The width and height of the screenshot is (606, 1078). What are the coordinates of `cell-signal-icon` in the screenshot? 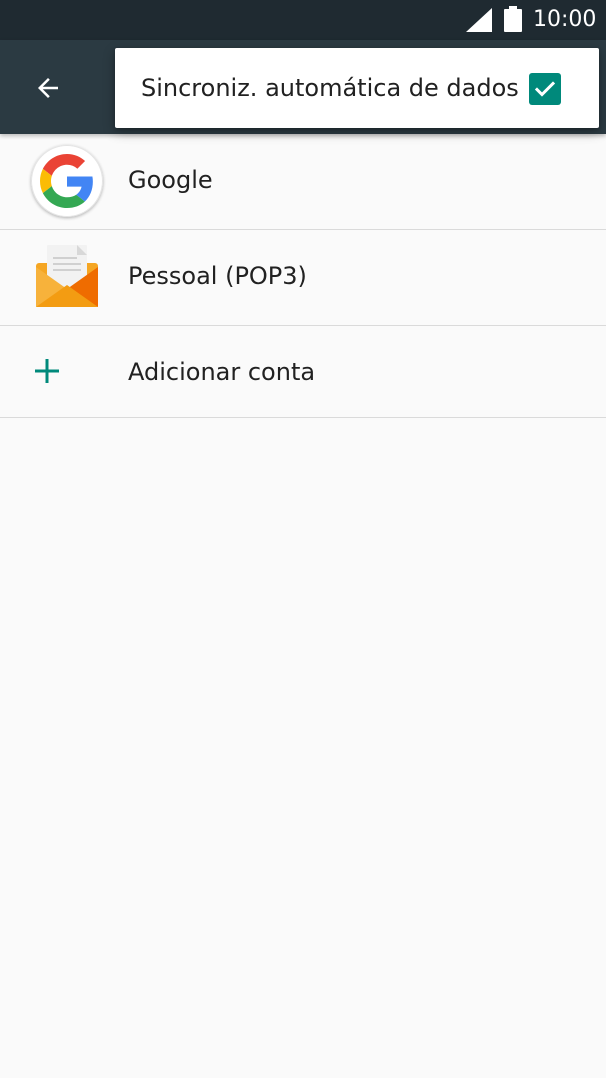 It's located at (479, 20).